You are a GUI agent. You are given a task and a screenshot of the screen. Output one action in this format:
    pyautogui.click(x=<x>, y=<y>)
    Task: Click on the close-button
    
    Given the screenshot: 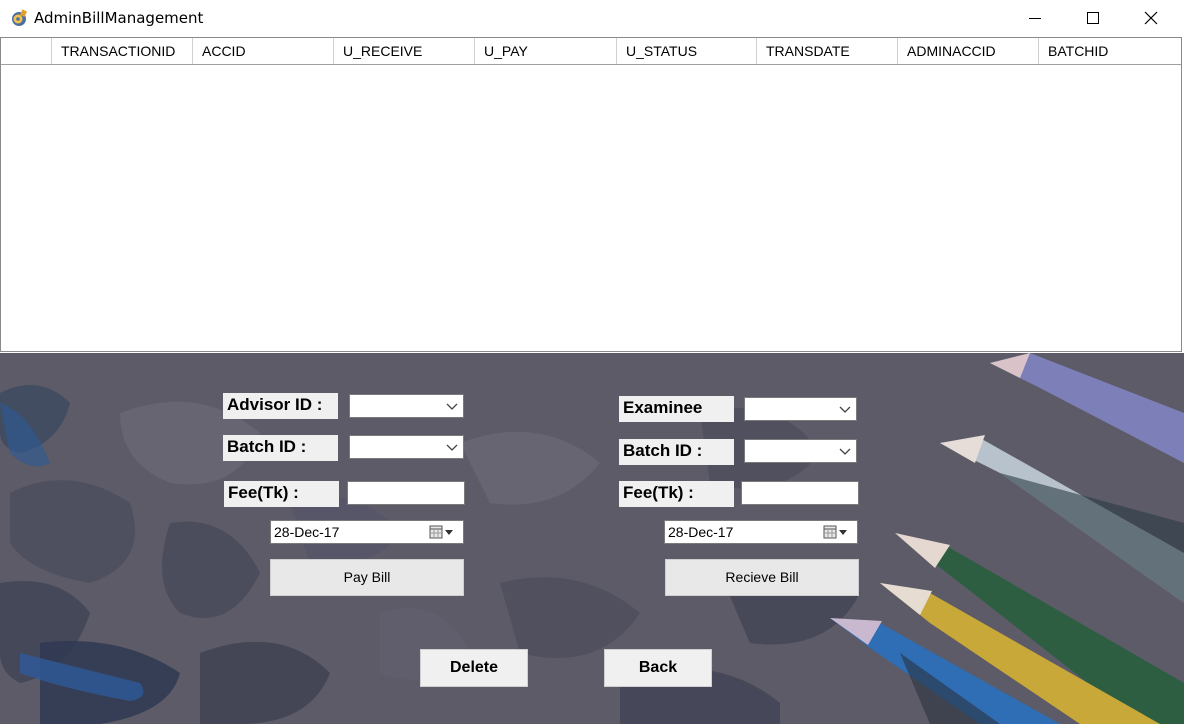 What is the action you would take?
    pyautogui.click(x=1151, y=18)
    